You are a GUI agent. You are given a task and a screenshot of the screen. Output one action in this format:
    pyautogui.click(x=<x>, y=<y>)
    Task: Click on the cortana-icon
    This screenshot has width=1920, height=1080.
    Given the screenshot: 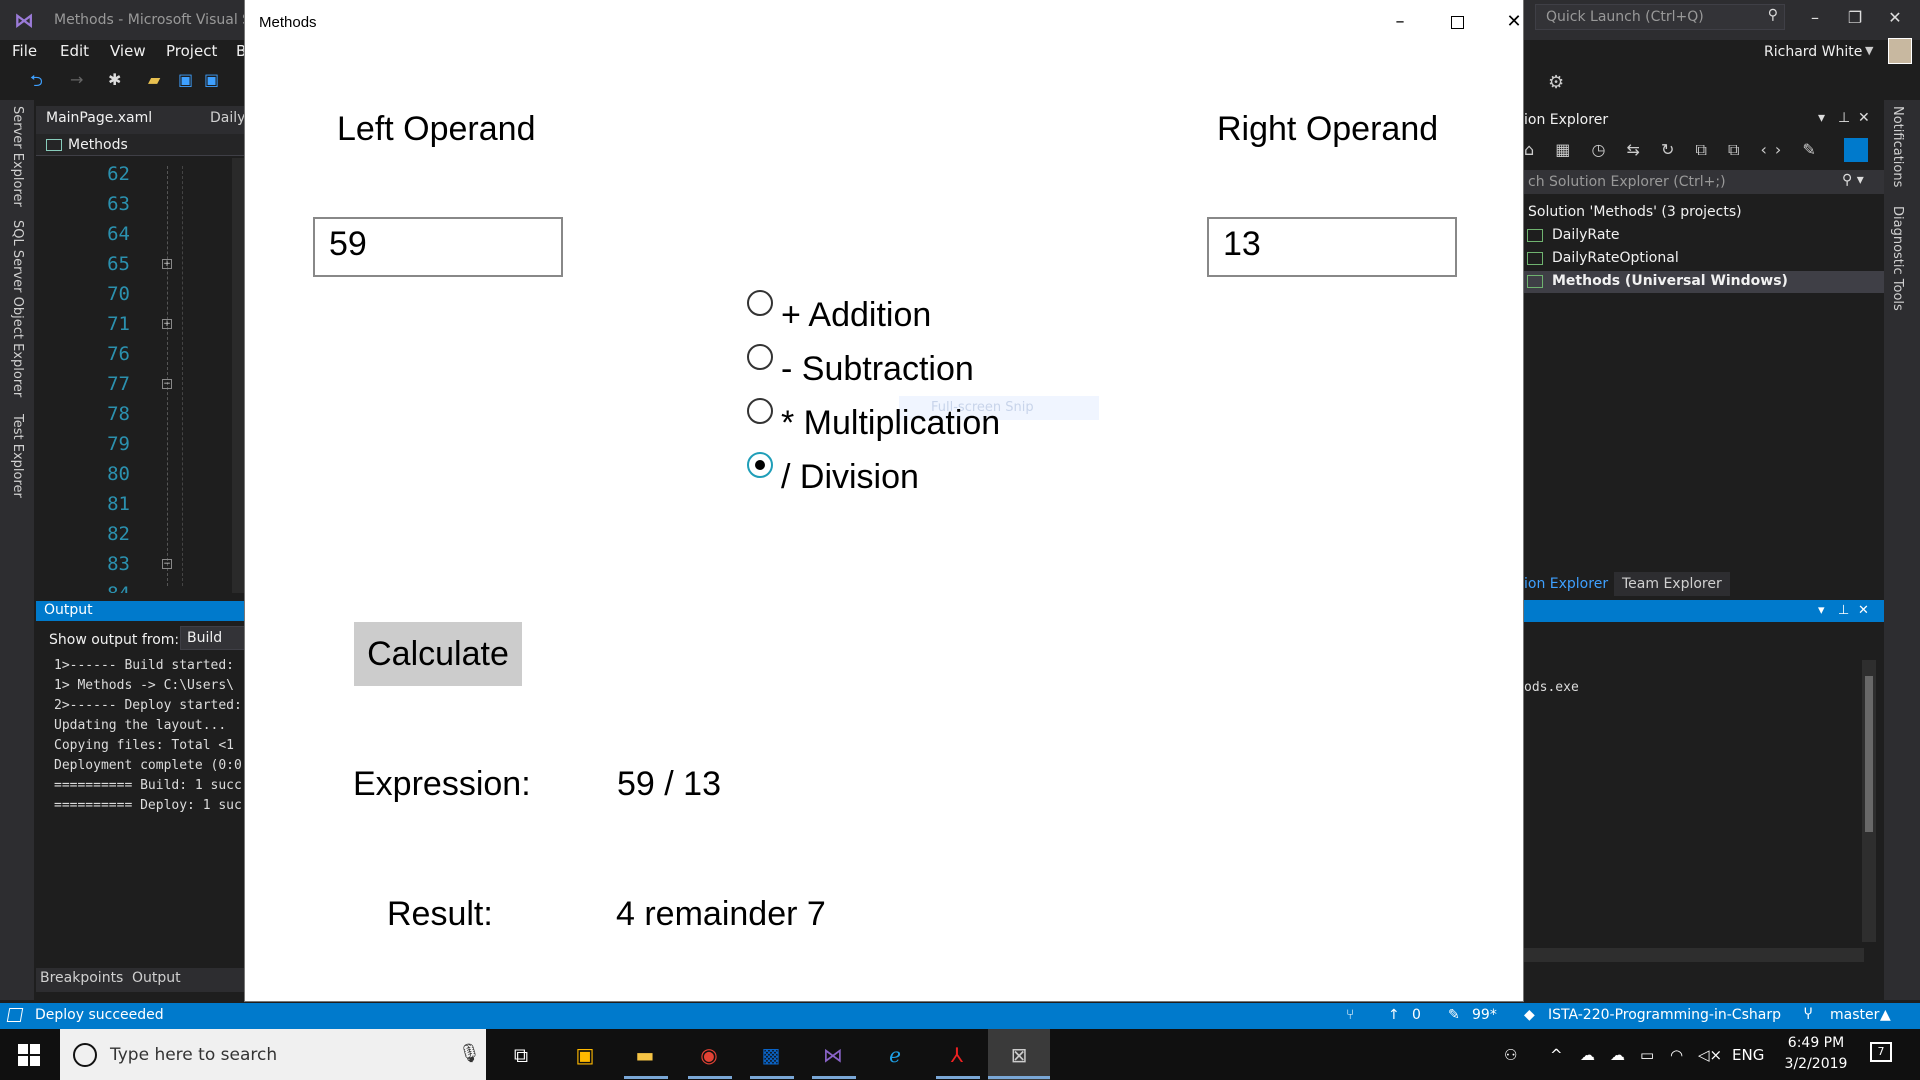 What is the action you would take?
    pyautogui.click(x=85, y=1055)
    